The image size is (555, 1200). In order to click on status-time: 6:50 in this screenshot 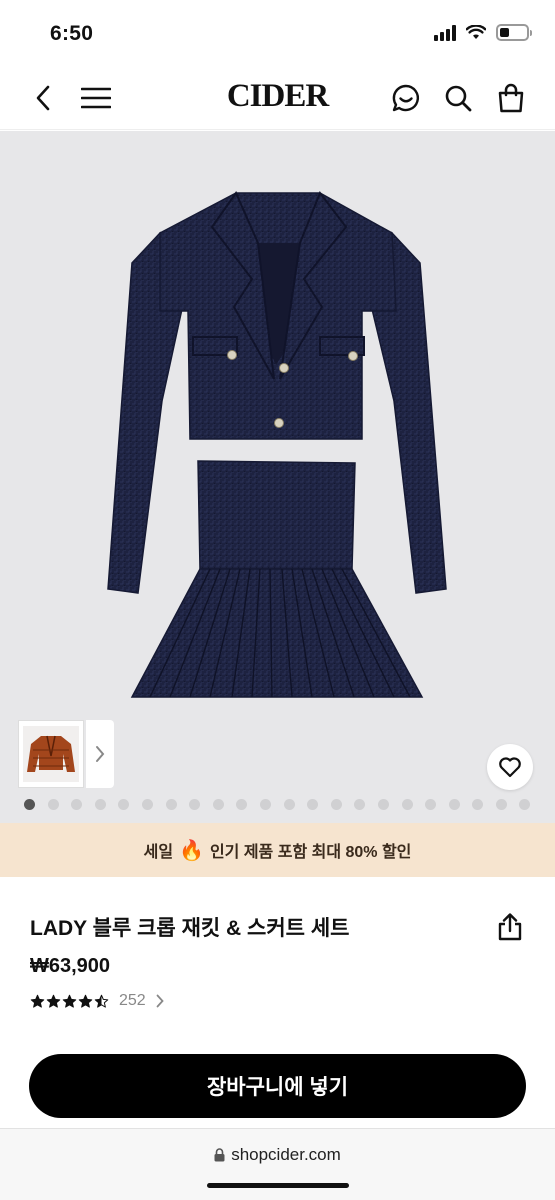, I will do `click(72, 33)`.